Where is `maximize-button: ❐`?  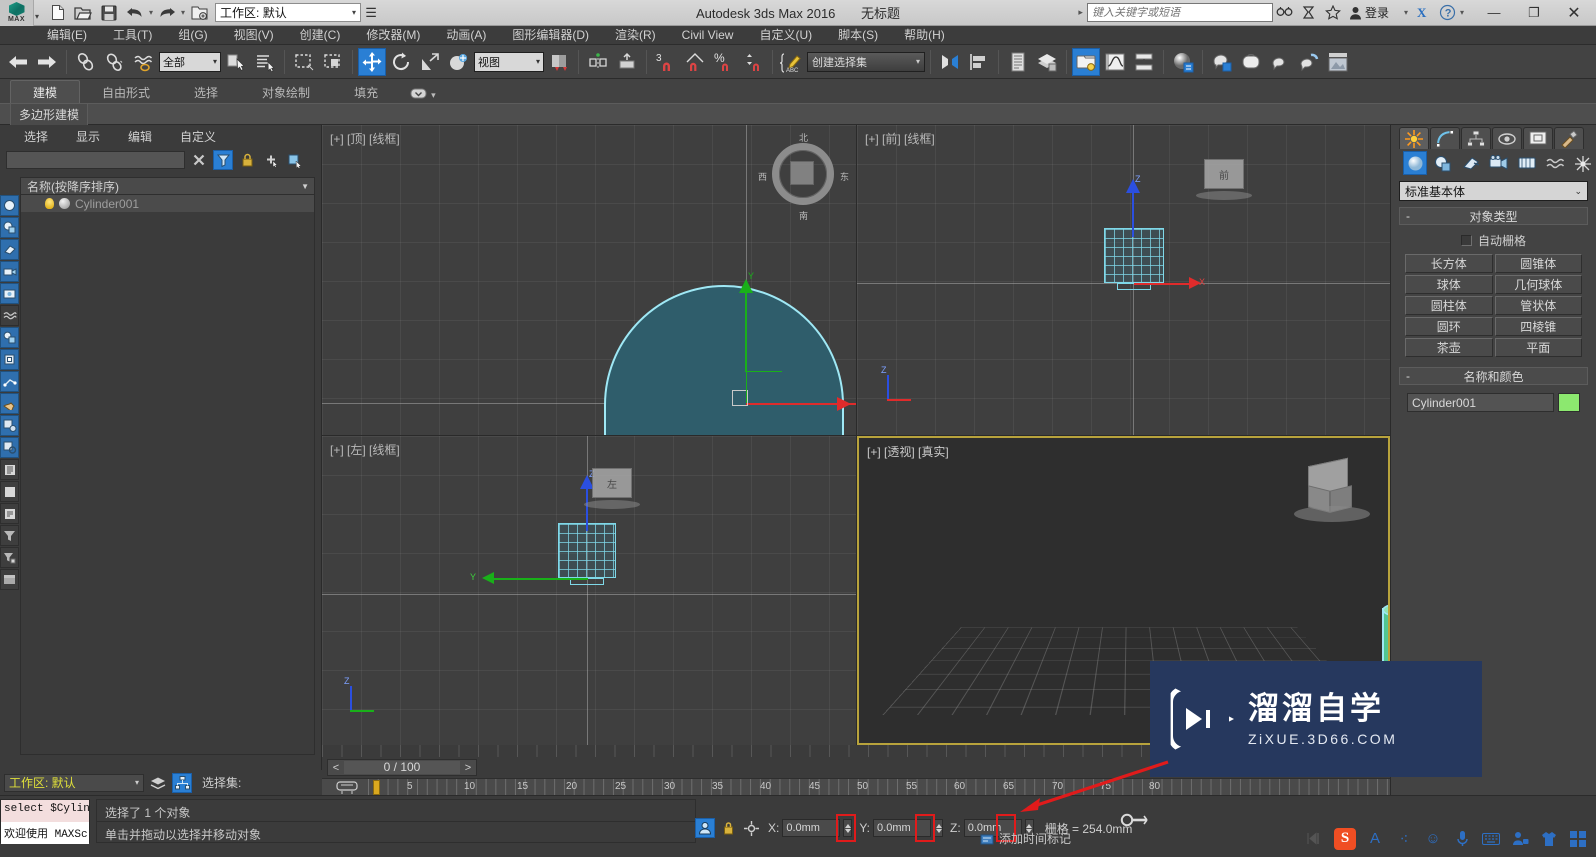 maximize-button: ❐ is located at coordinates (1534, 13).